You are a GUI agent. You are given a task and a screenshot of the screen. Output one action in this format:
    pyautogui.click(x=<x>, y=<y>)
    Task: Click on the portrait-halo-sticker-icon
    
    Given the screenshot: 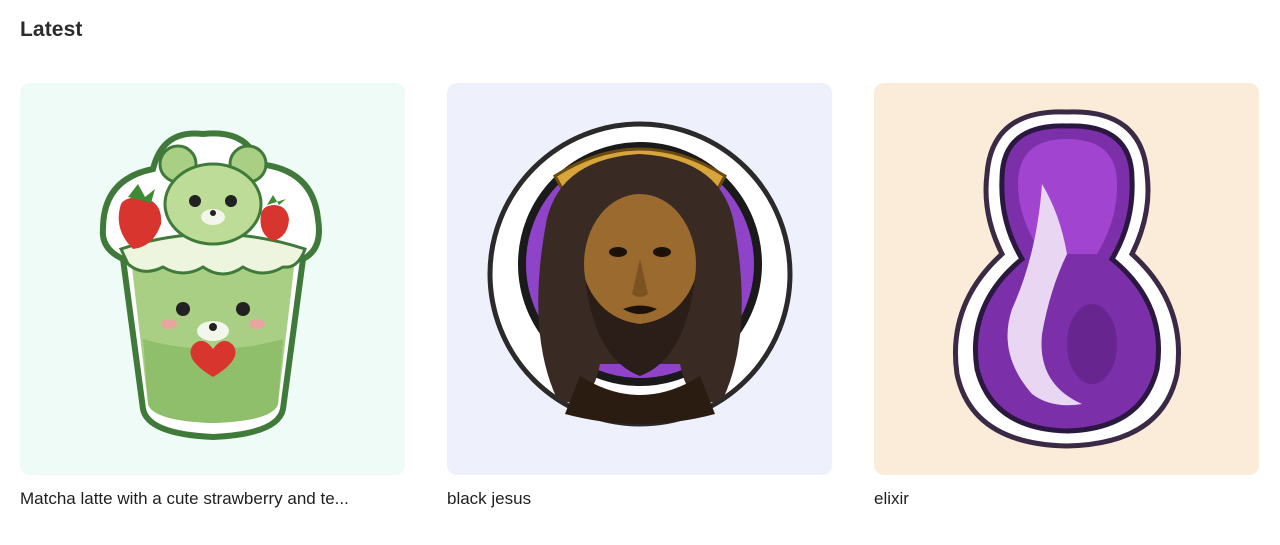 What is the action you would take?
    pyautogui.click(x=639, y=274)
    